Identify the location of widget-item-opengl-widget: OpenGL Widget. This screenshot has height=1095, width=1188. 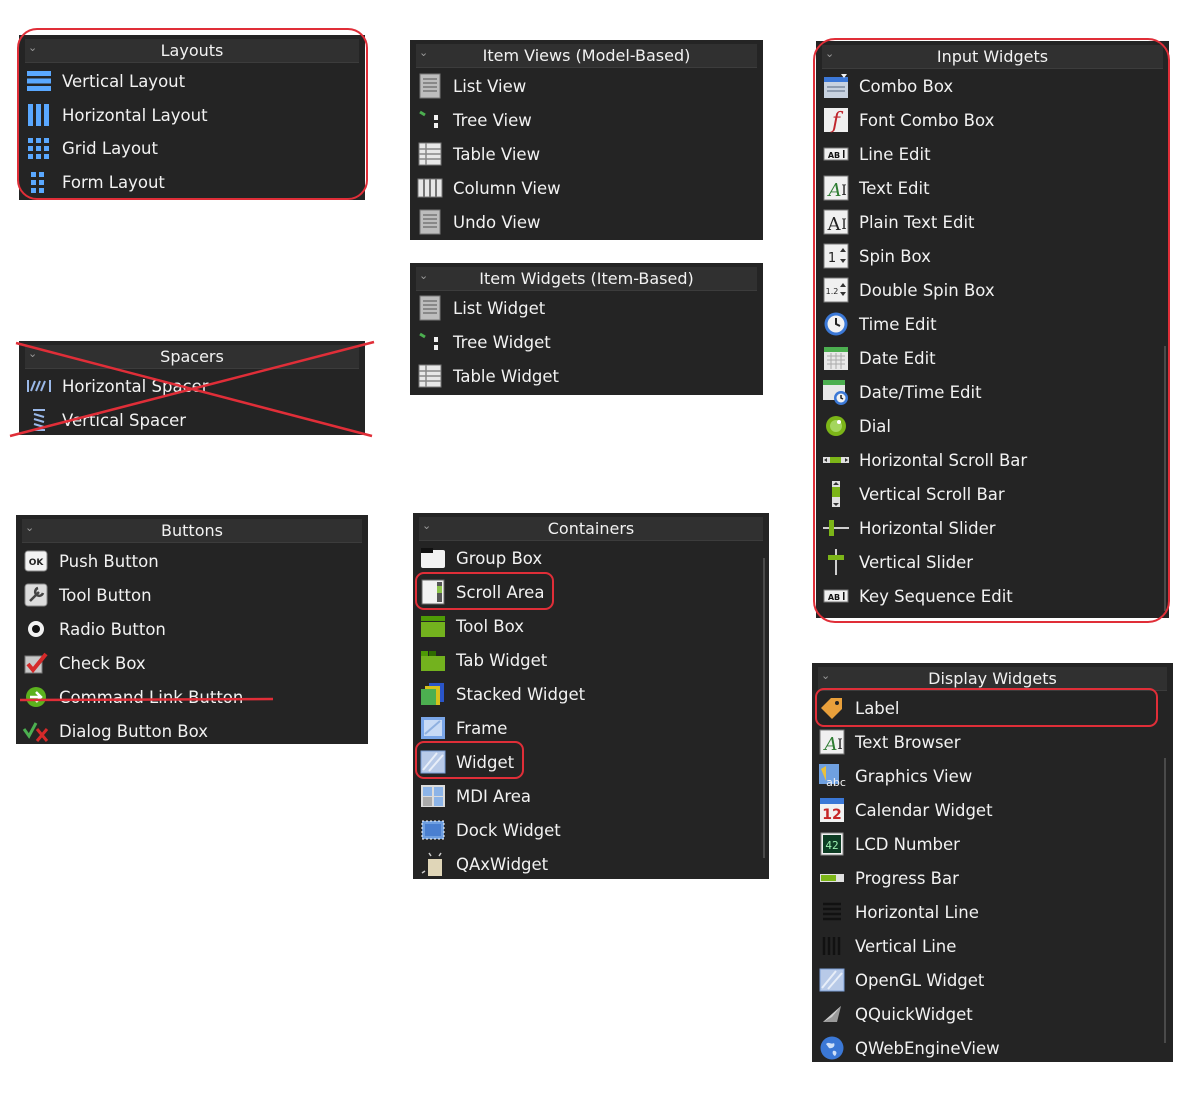
(992, 980).